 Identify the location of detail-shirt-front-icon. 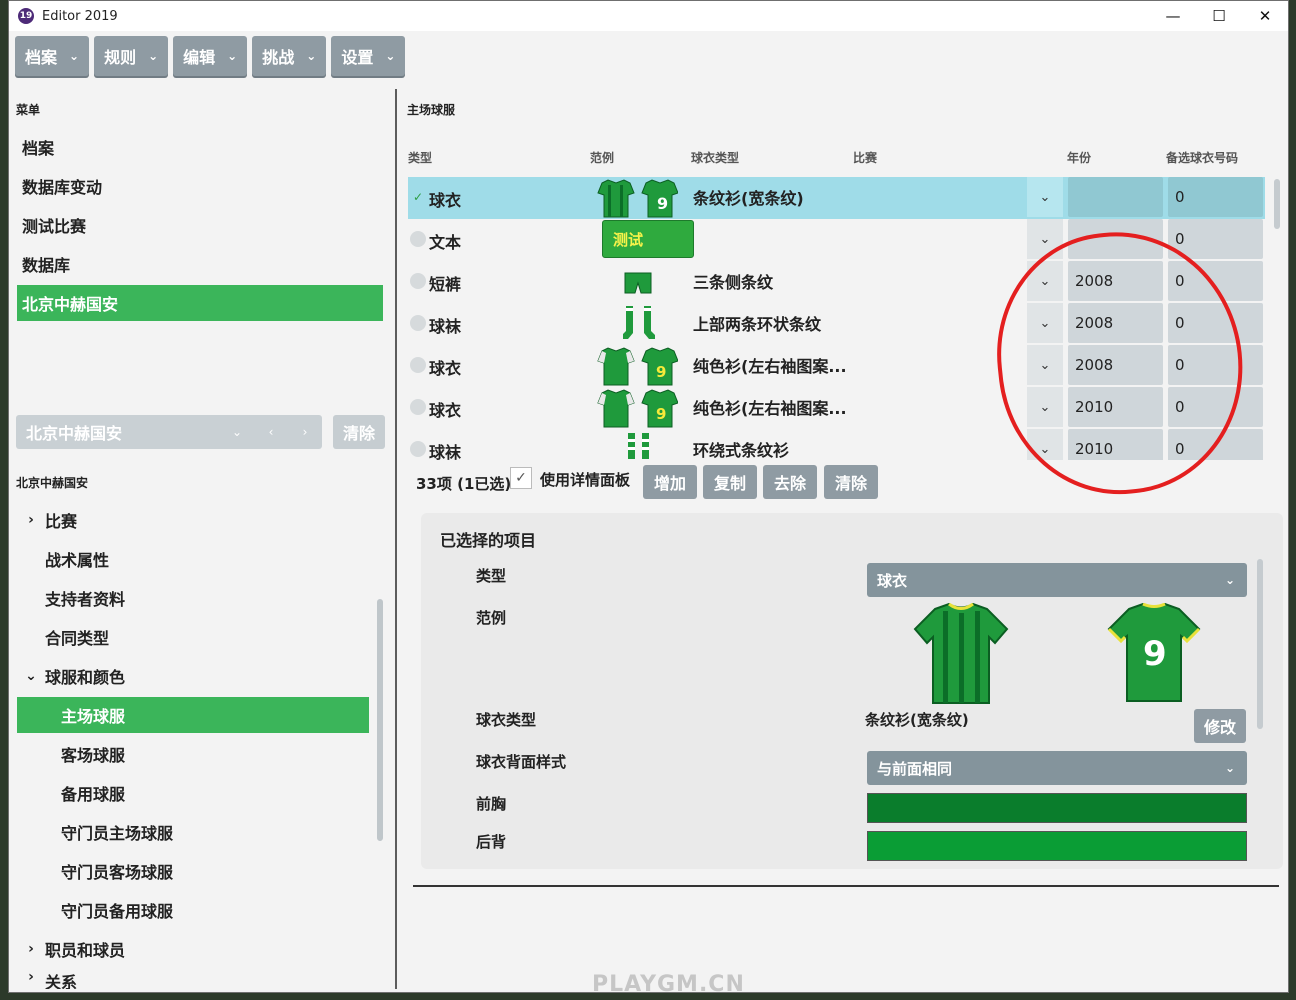
(961, 653).